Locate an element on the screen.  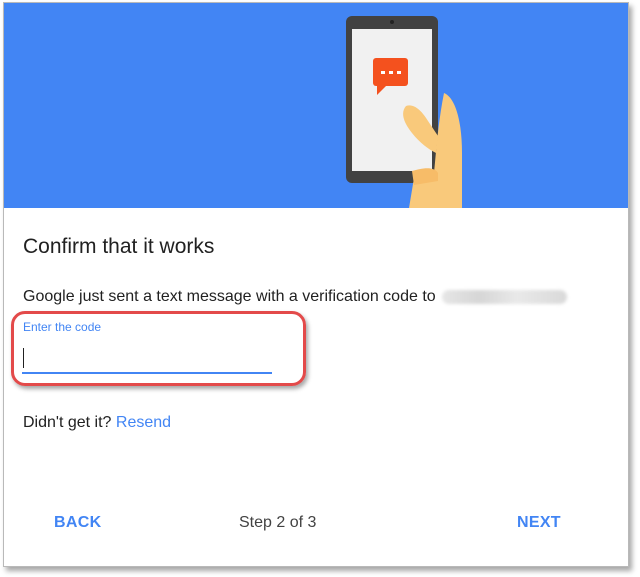
resend-link: Resend is located at coordinates (143, 422).